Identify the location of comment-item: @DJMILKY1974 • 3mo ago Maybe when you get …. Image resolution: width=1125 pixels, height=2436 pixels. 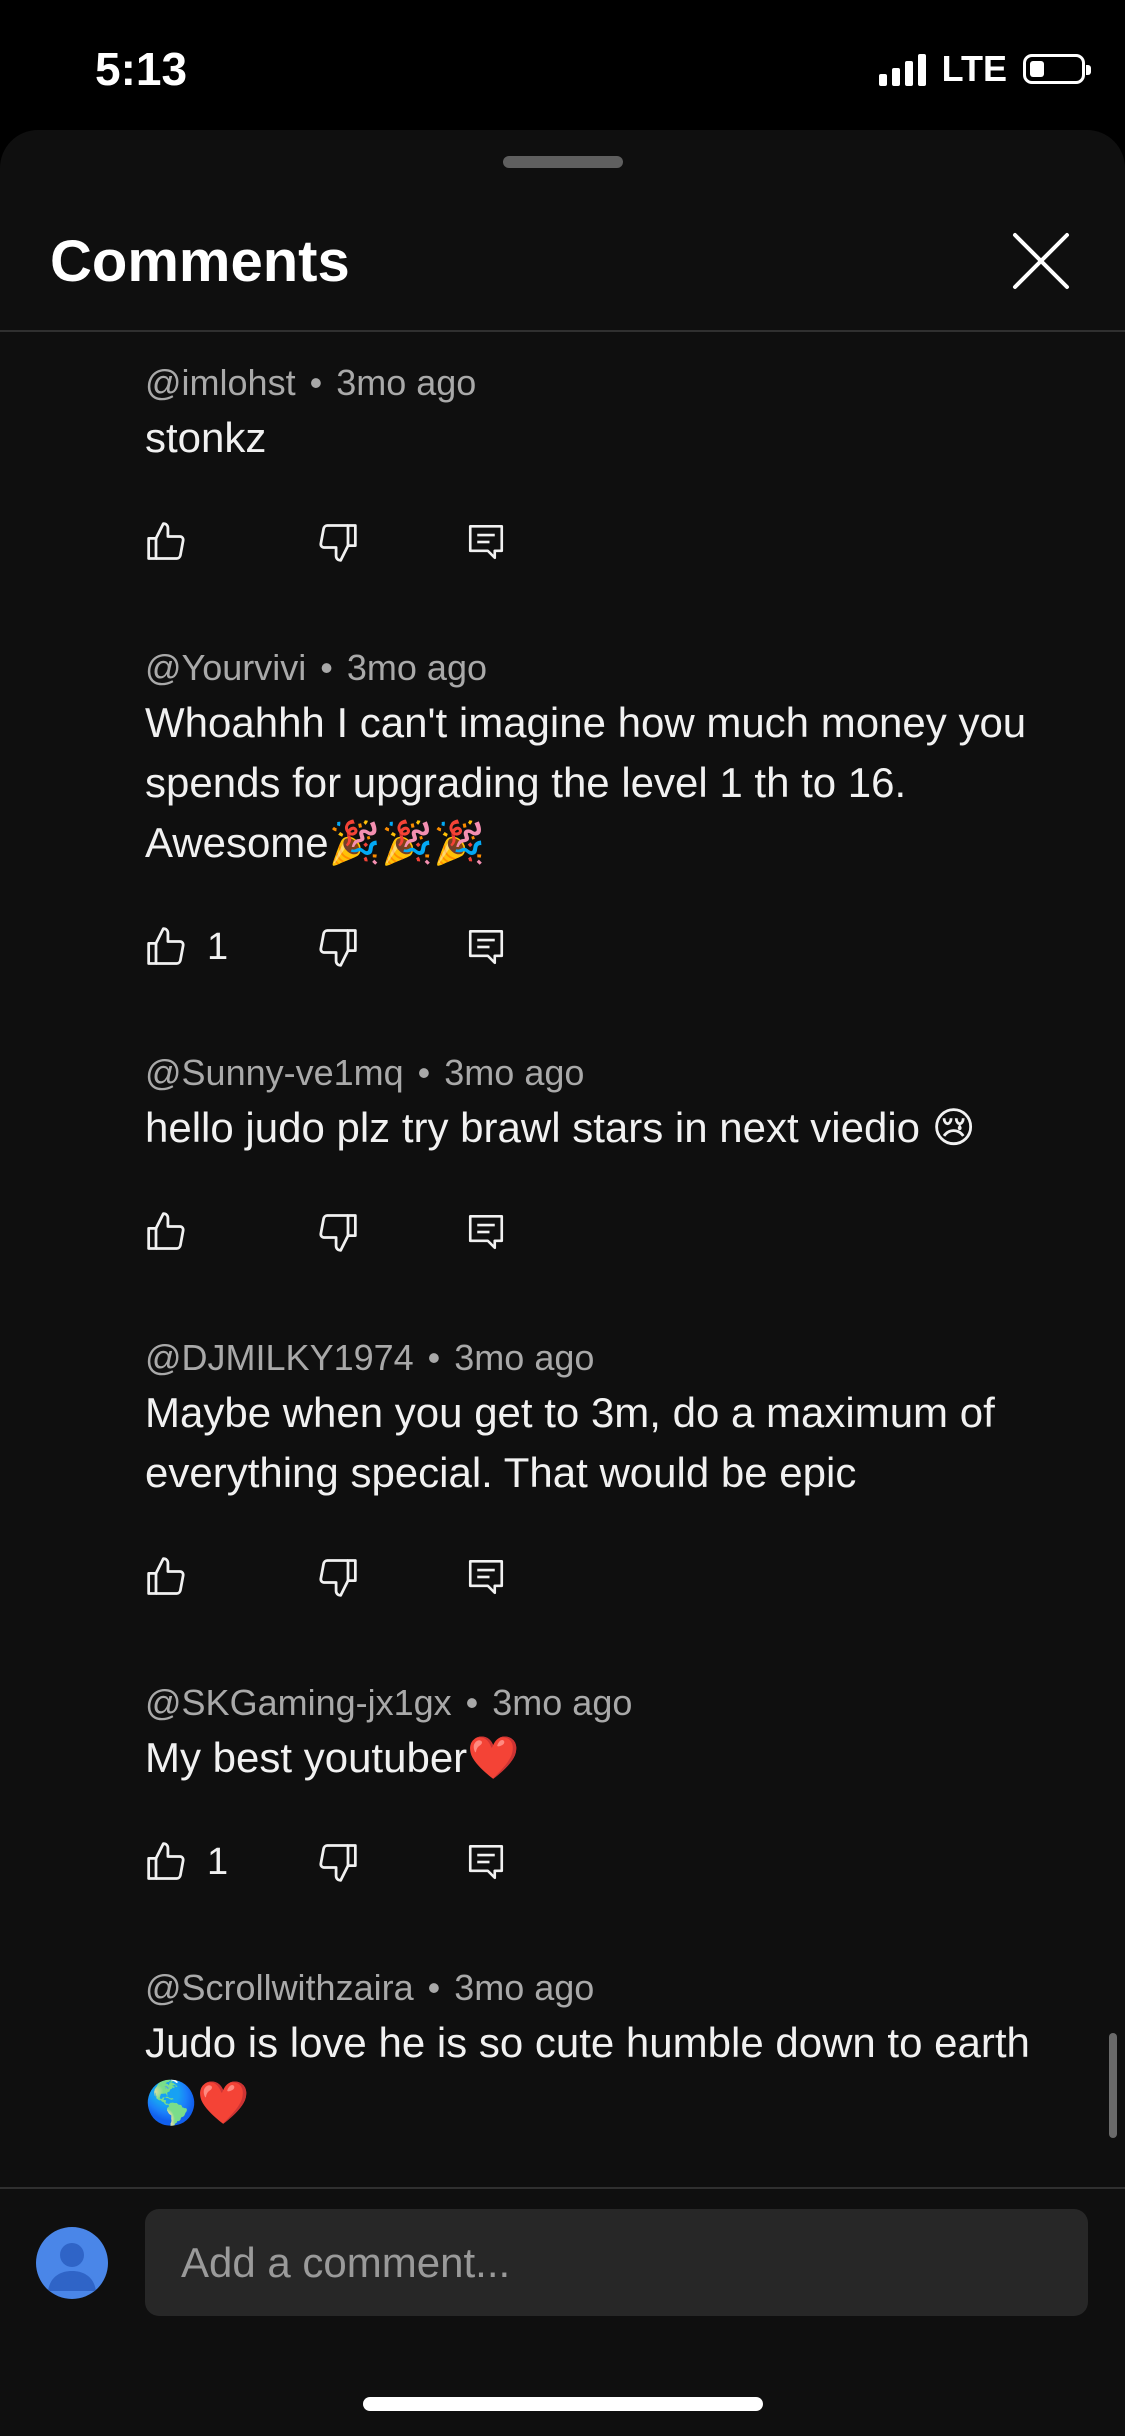
(595, 1467).